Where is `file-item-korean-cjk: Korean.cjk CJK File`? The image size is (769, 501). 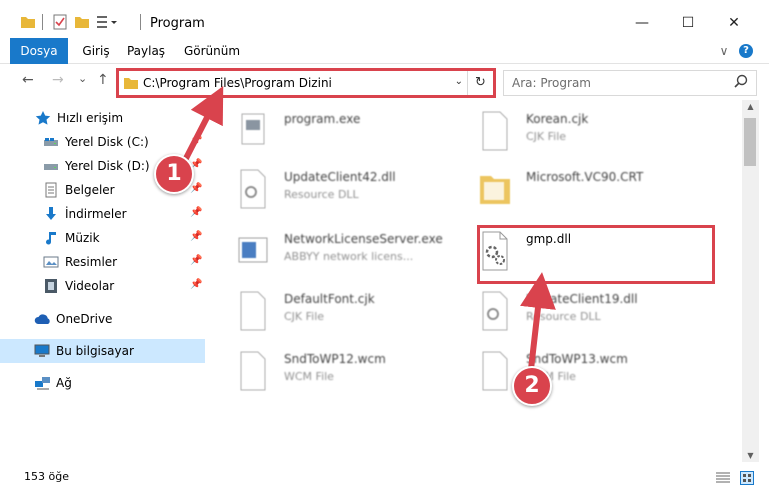 file-item-korean-cjk: Korean.cjk CJK File is located at coordinates (598, 134).